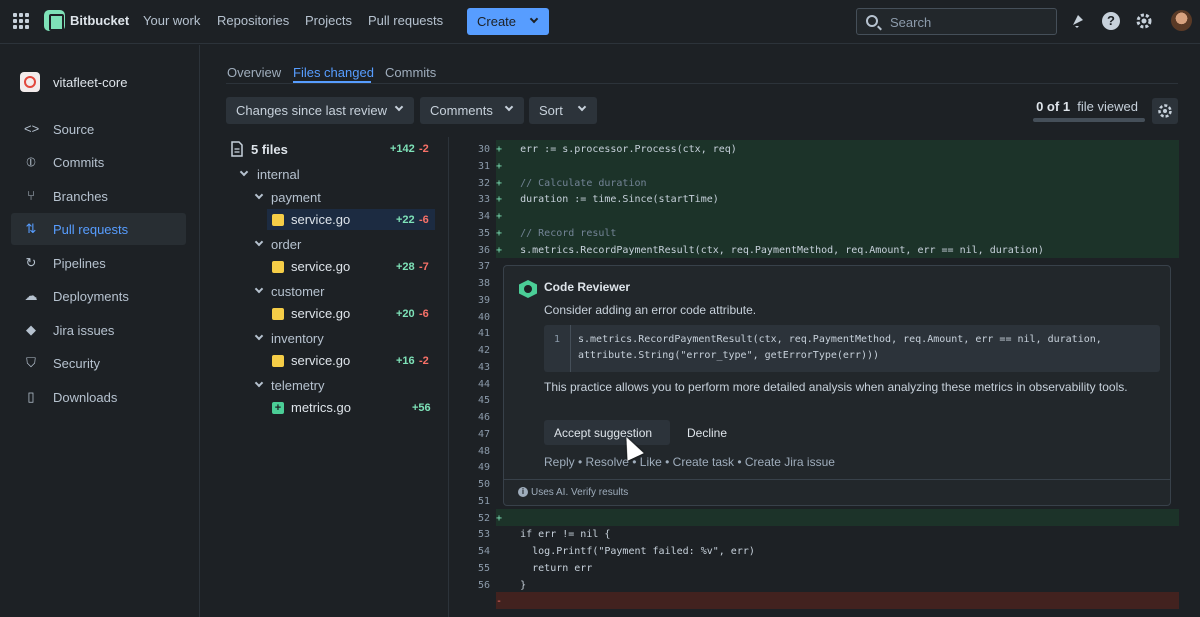 Image resolution: width=1200 pixels, height=617 pixels. Describe the element at coordinates (286, 244) in the screenshot. I see `folder-name: order` at that location.